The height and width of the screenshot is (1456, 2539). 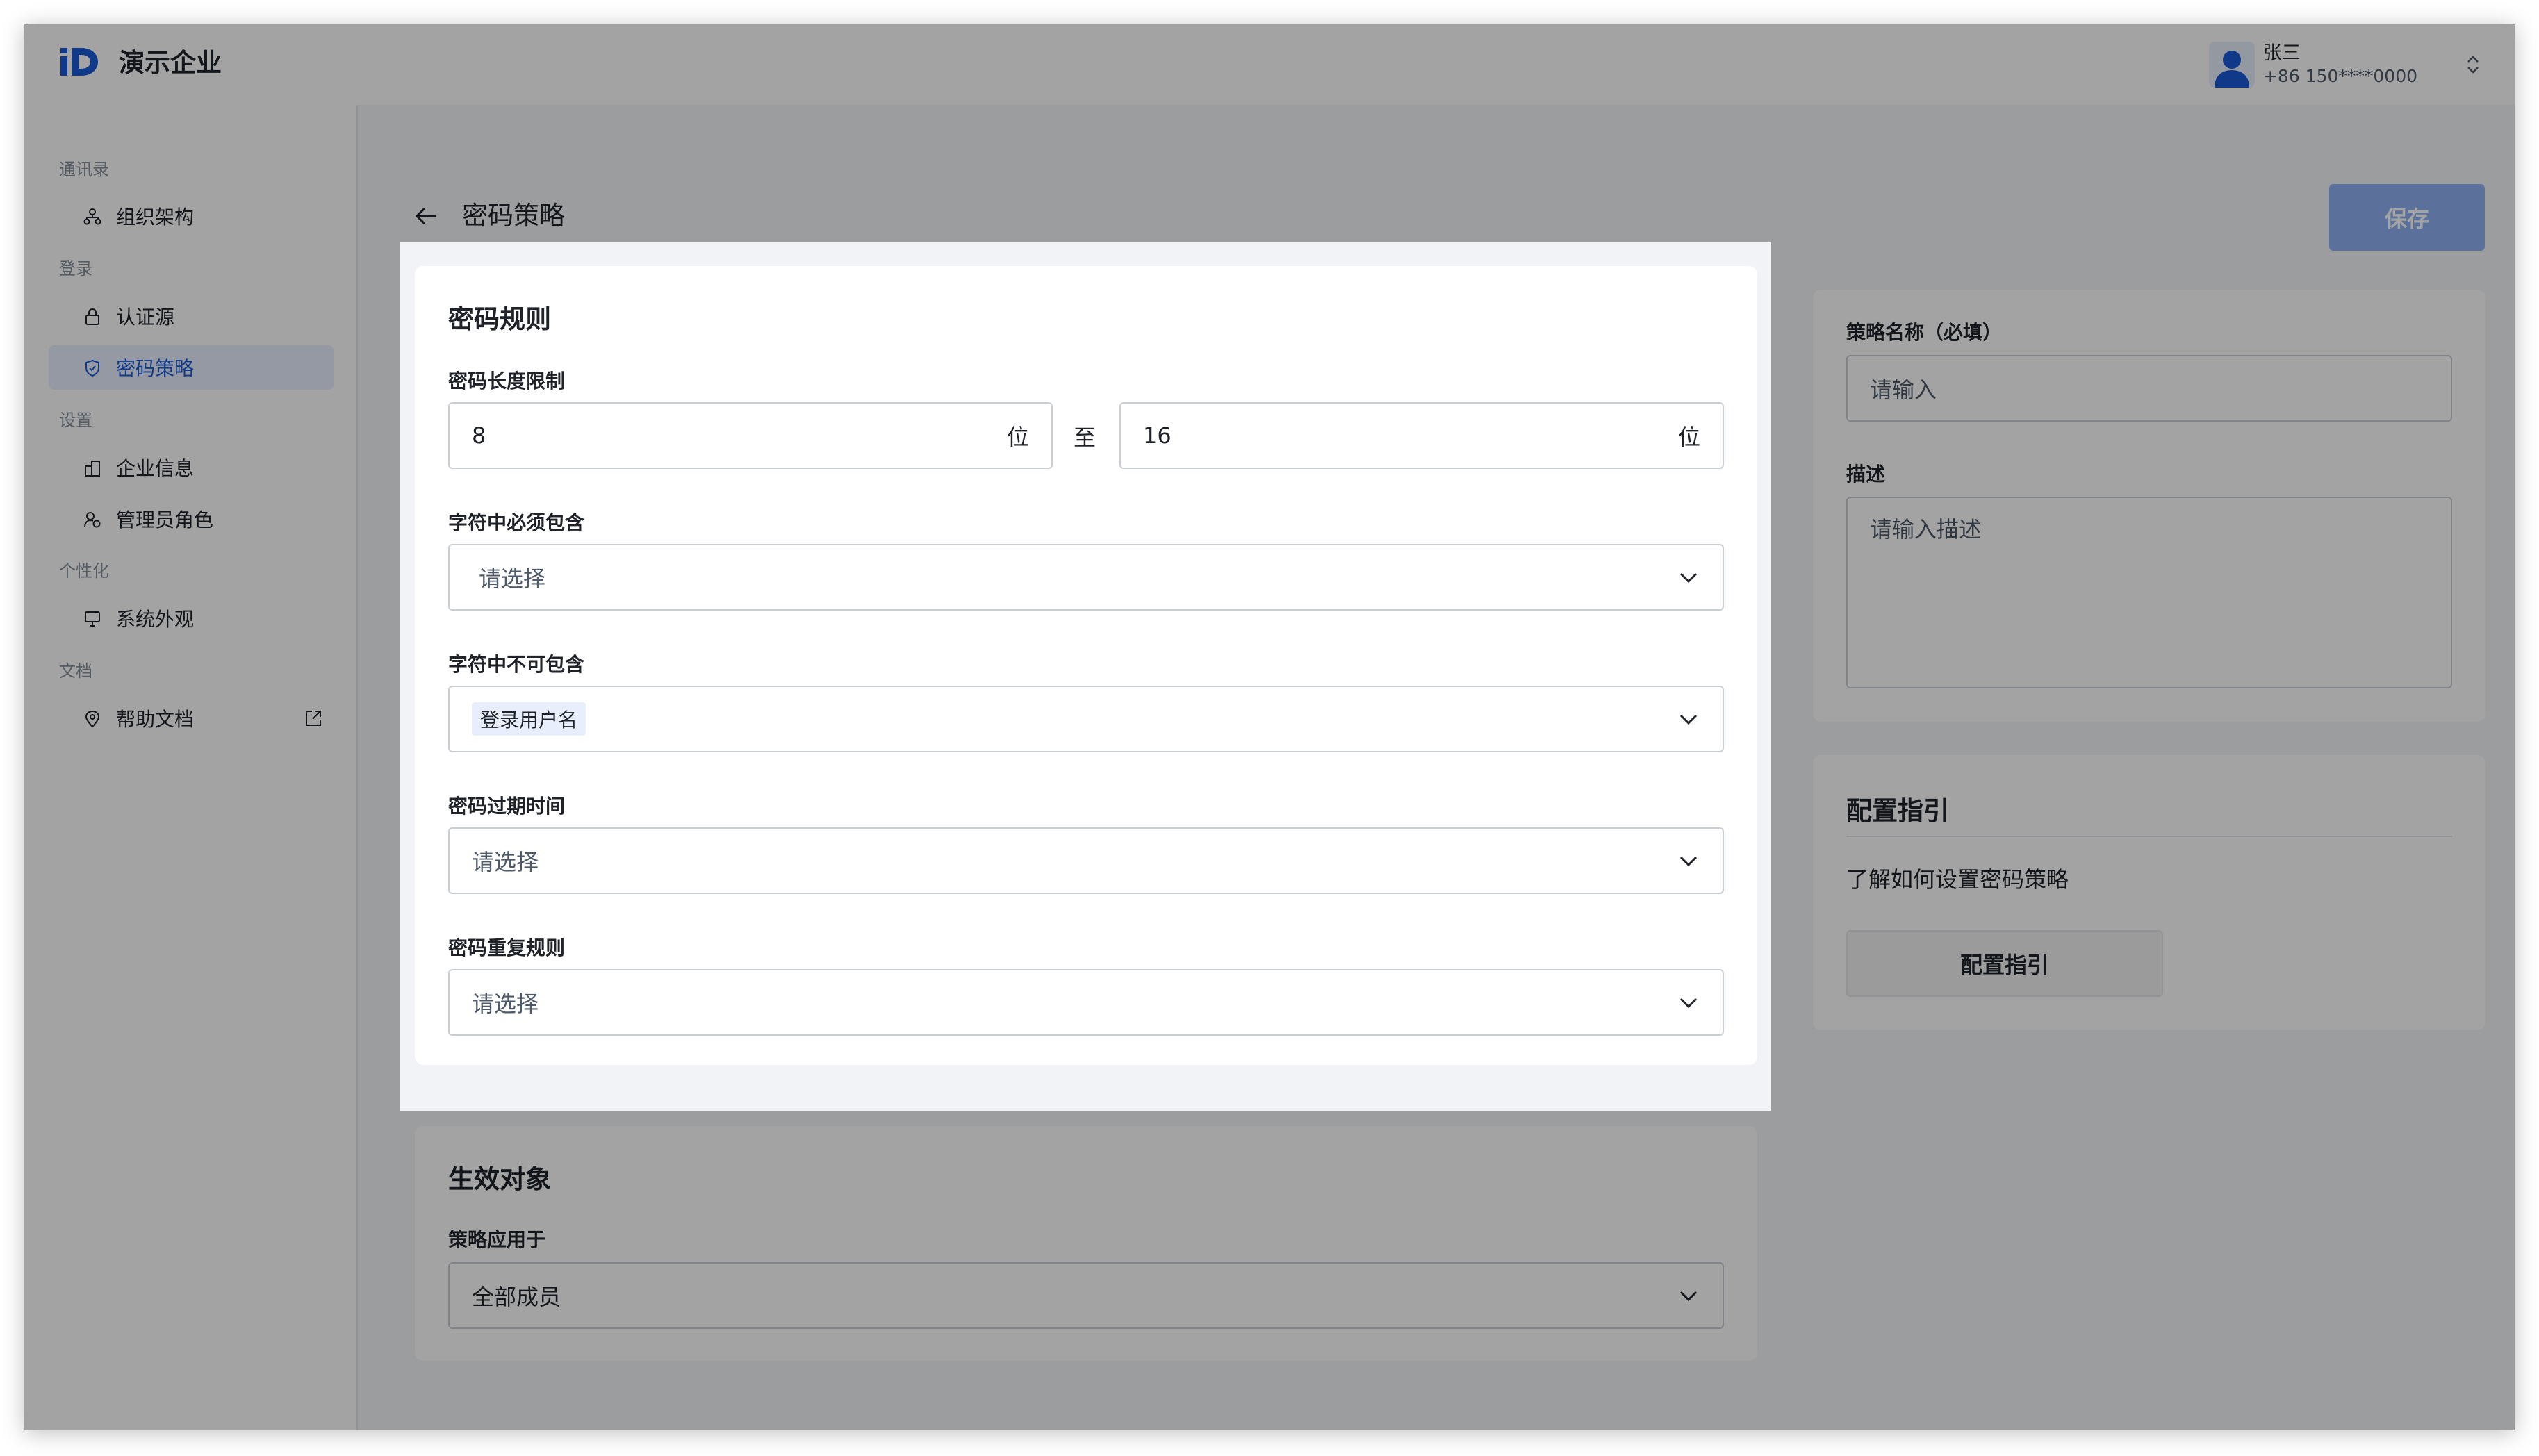 I want to click on target-card: 生效对象 策略应用于 全部成员, so click(x=1086, y=1243).